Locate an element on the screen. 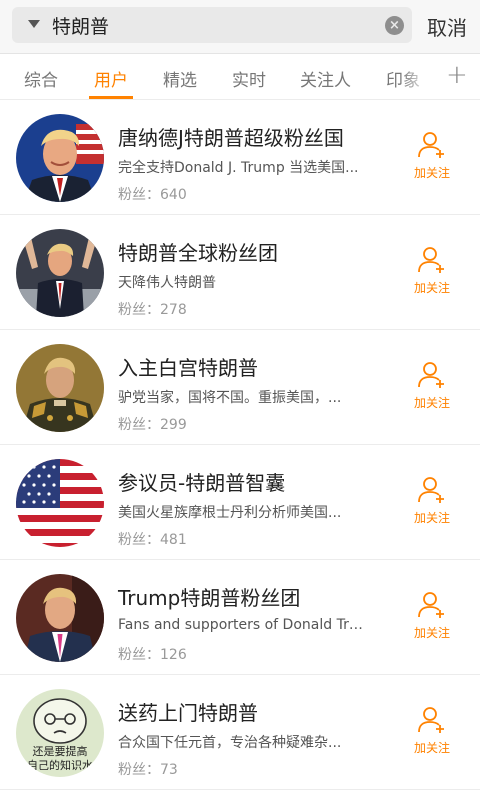 The height and width of the screenshot is (796, 480). search-input is located at coordinates (217, 25).